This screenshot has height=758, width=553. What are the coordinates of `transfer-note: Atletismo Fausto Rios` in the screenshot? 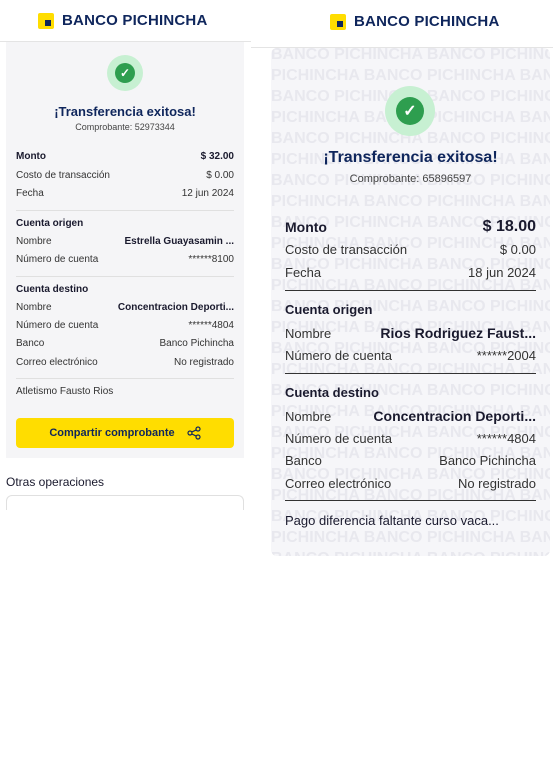 It's located at (65, 391).